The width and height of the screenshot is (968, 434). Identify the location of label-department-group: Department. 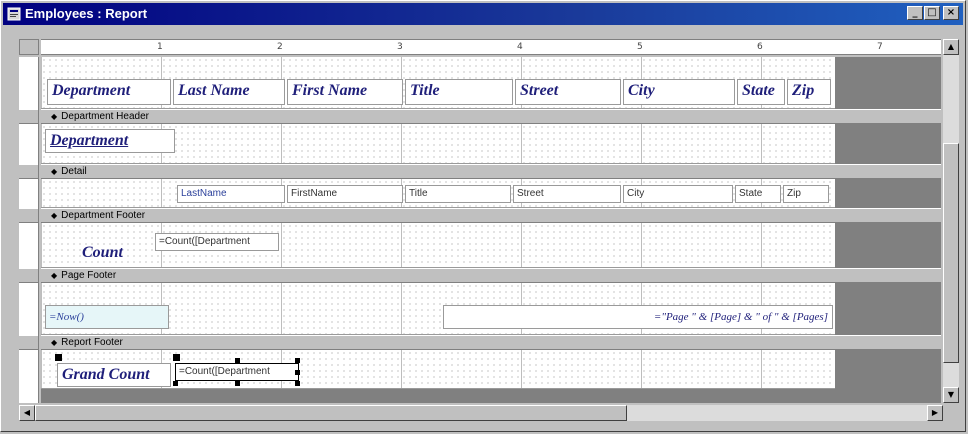
(110, 141).